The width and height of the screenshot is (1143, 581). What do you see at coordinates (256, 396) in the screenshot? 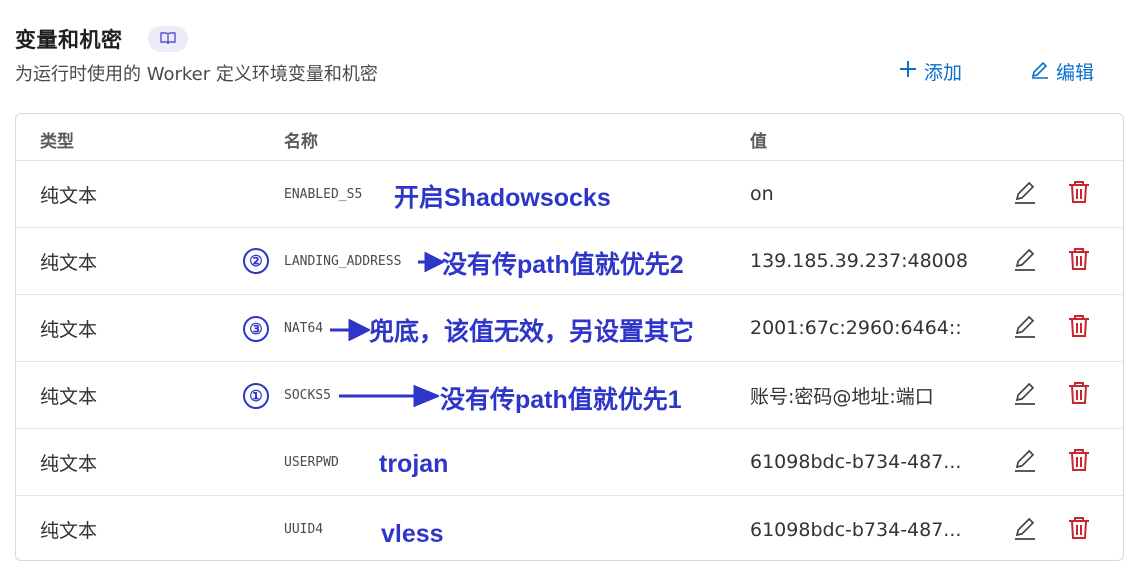
I see `number-badge-1: ①` at bounding box center [256, 396].